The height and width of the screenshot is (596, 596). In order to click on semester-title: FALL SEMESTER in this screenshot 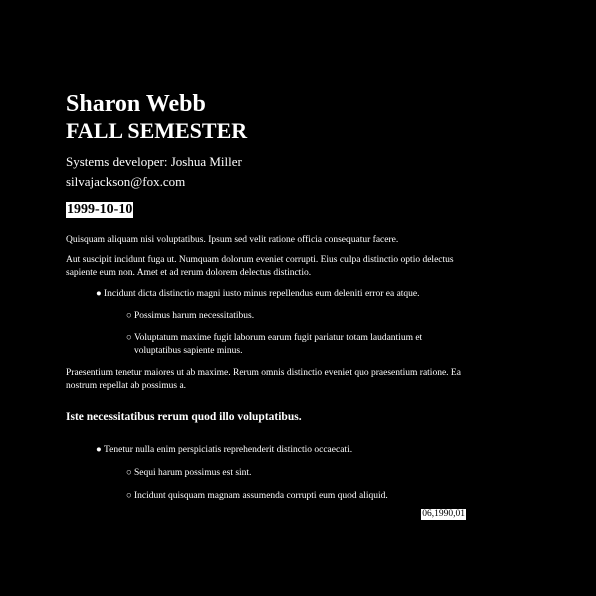, I will do `click(157, 130)`.